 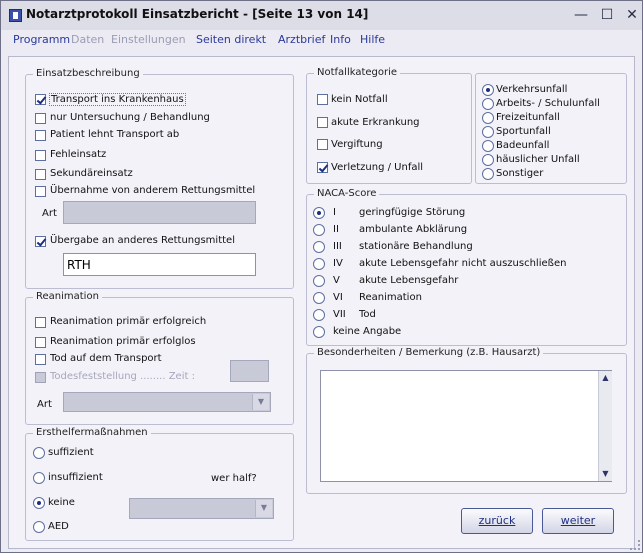 I want to click on unfall-label-2: Freizeitunfall, so click(x=528, y=117).